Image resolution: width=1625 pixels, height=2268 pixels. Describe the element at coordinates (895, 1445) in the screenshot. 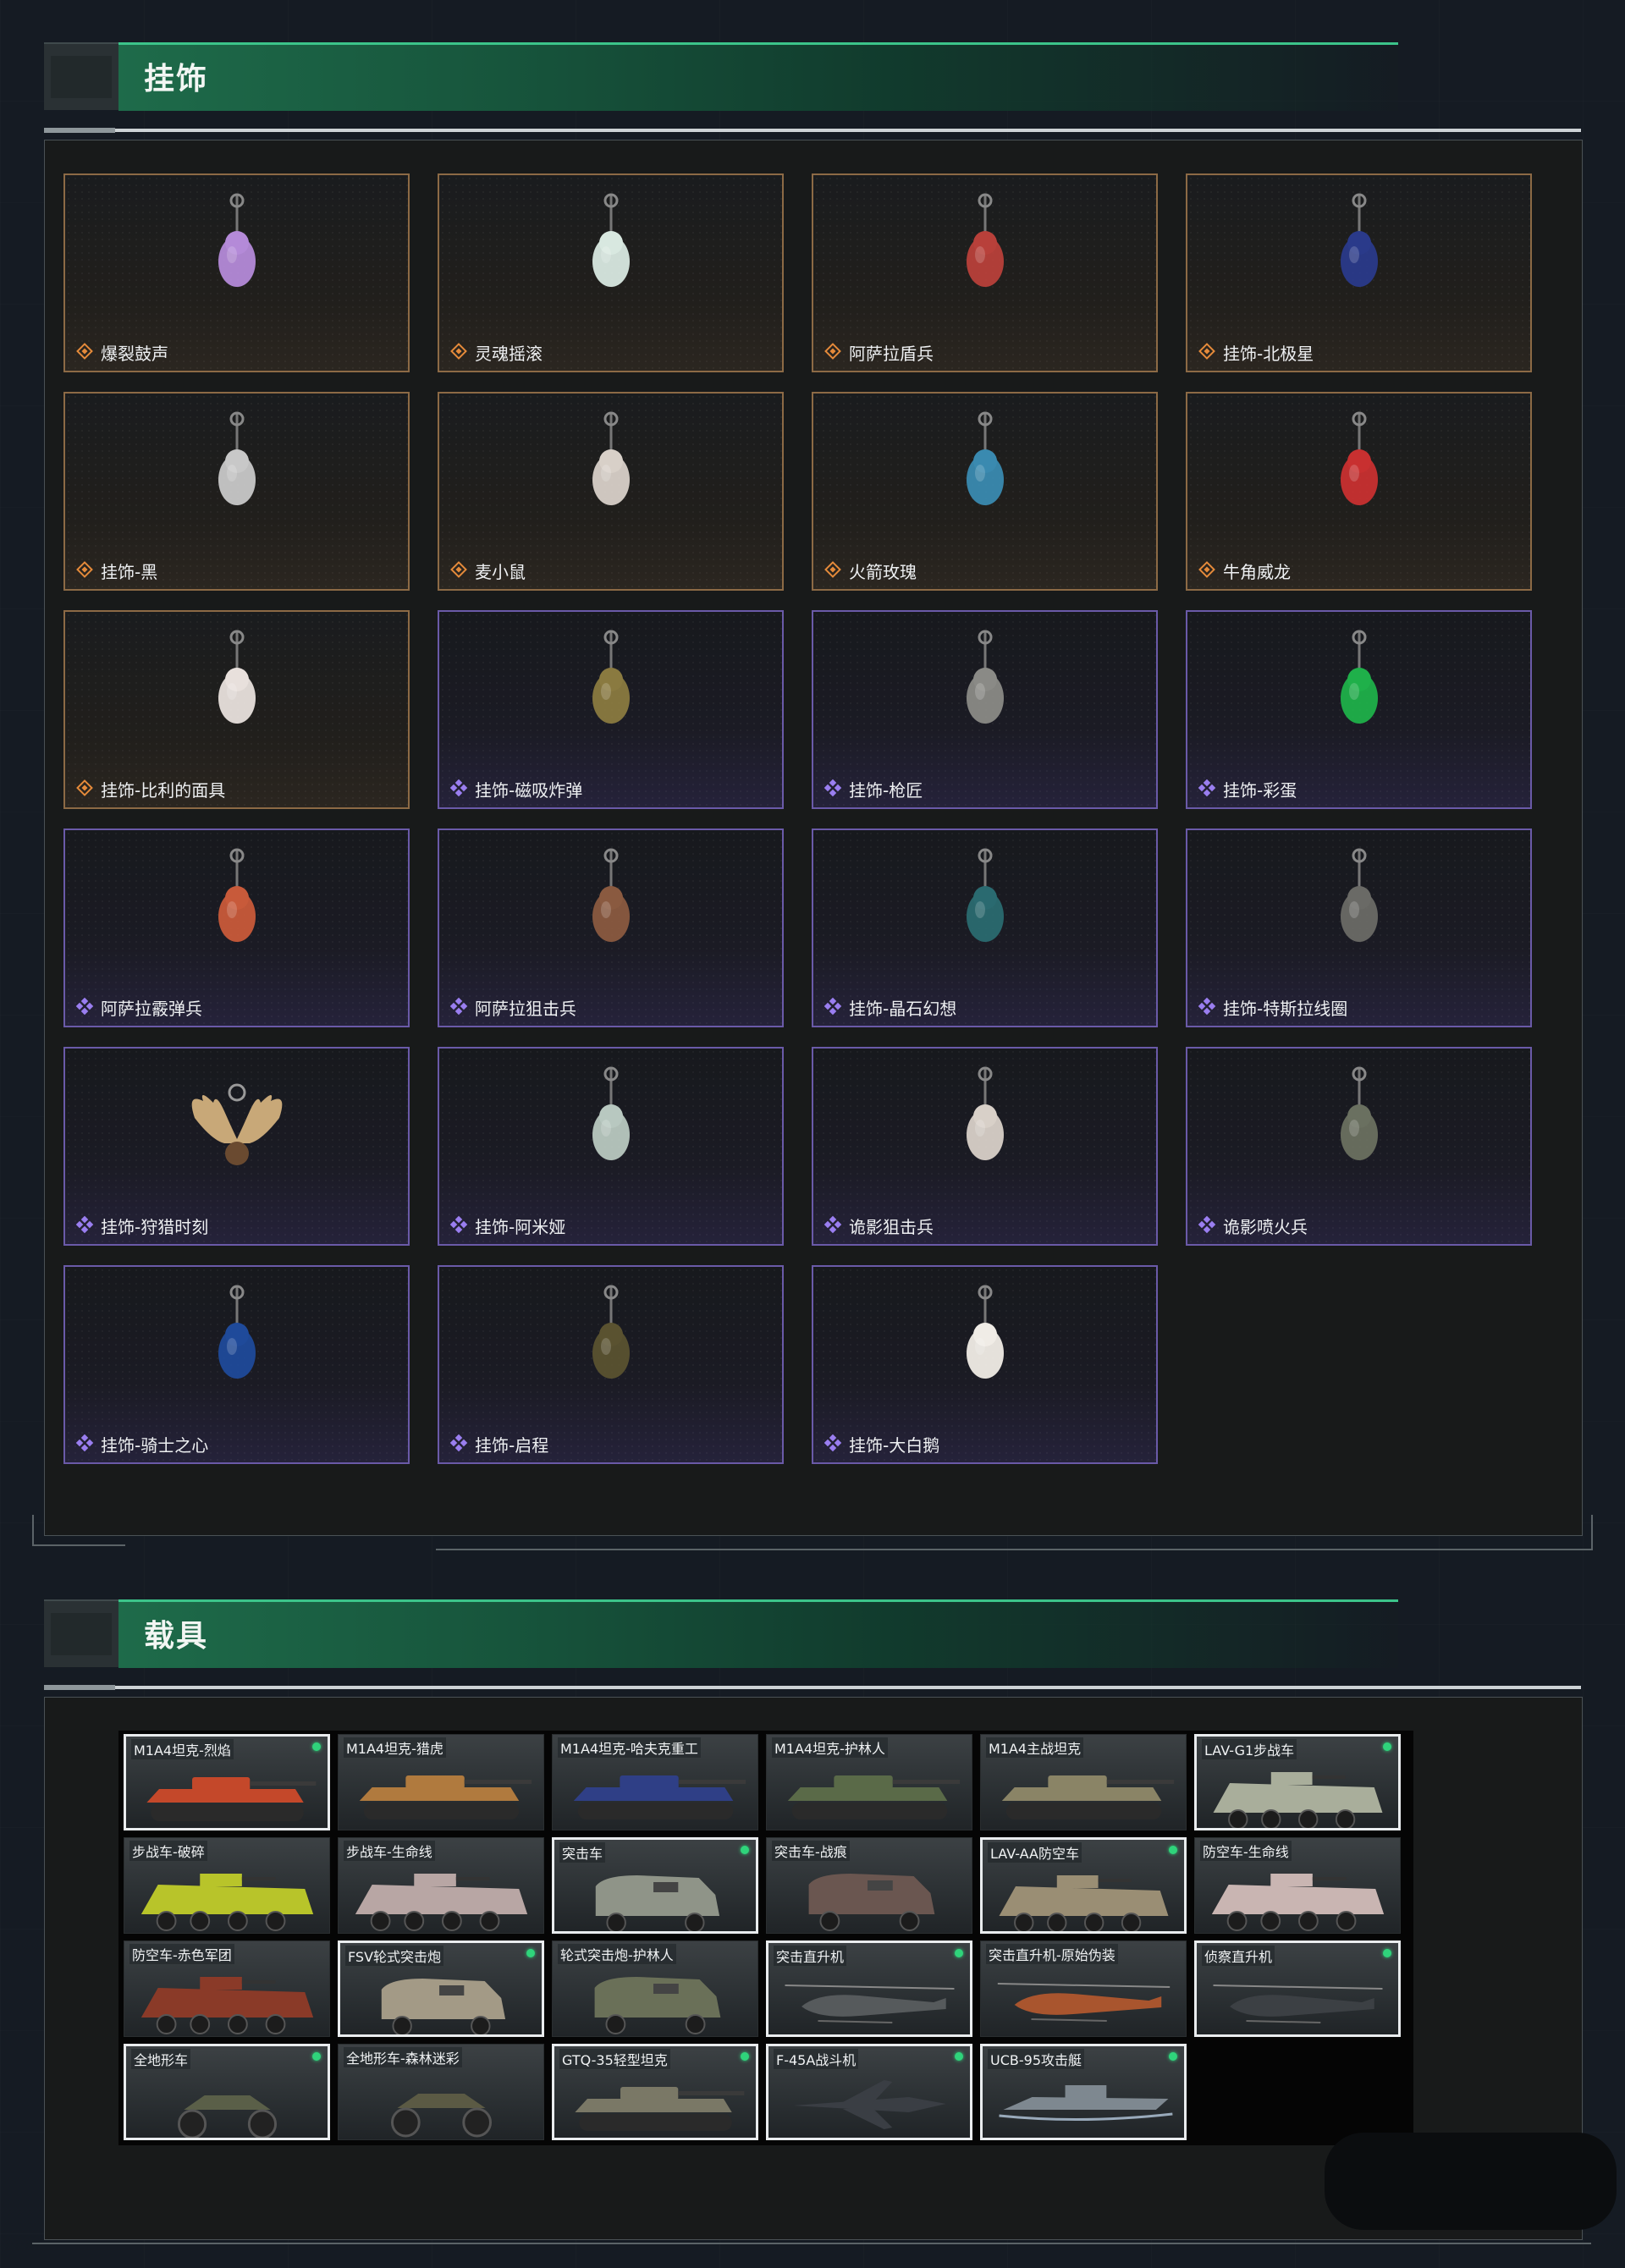

I see `pendant-name: 挂饰-大白鹅` at that location.